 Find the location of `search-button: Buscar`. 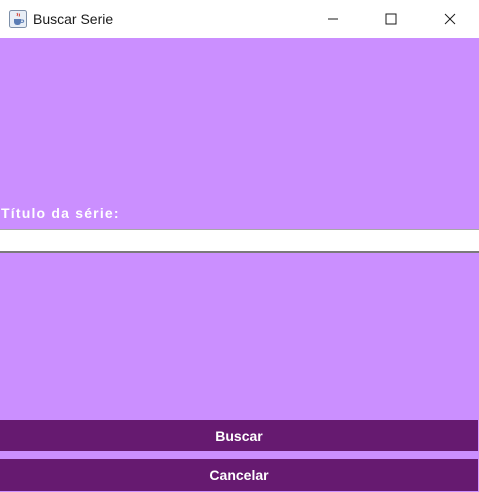

search-button: Buscar is located at coordinates (239, 435).